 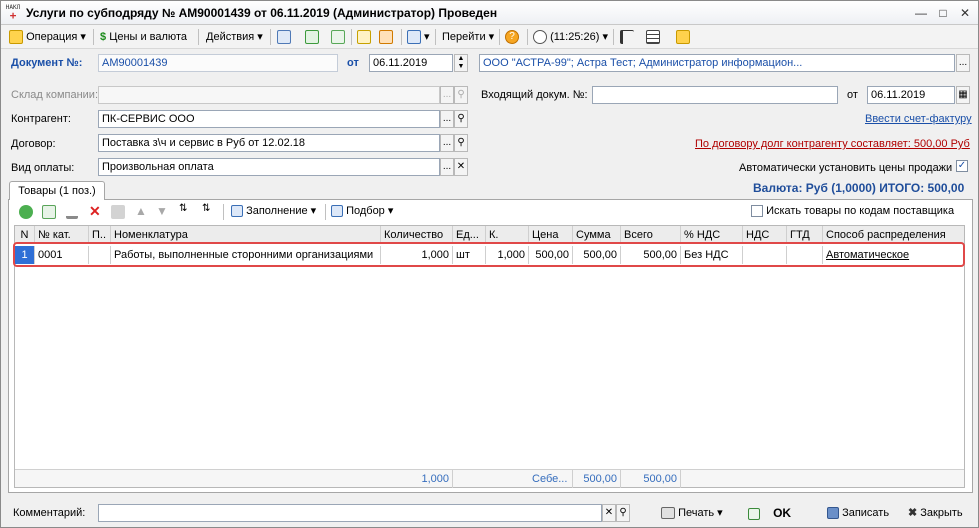 I want to click on document-date-field: 06.11.2019, so click(x=411, y=63).